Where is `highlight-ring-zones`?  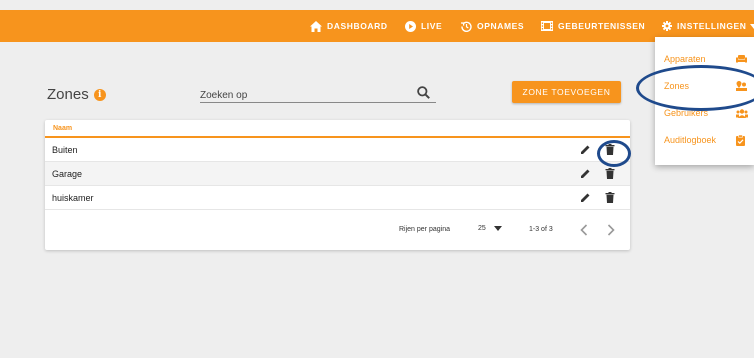 highlight-ring-zones is located at coordinates (695, 88).